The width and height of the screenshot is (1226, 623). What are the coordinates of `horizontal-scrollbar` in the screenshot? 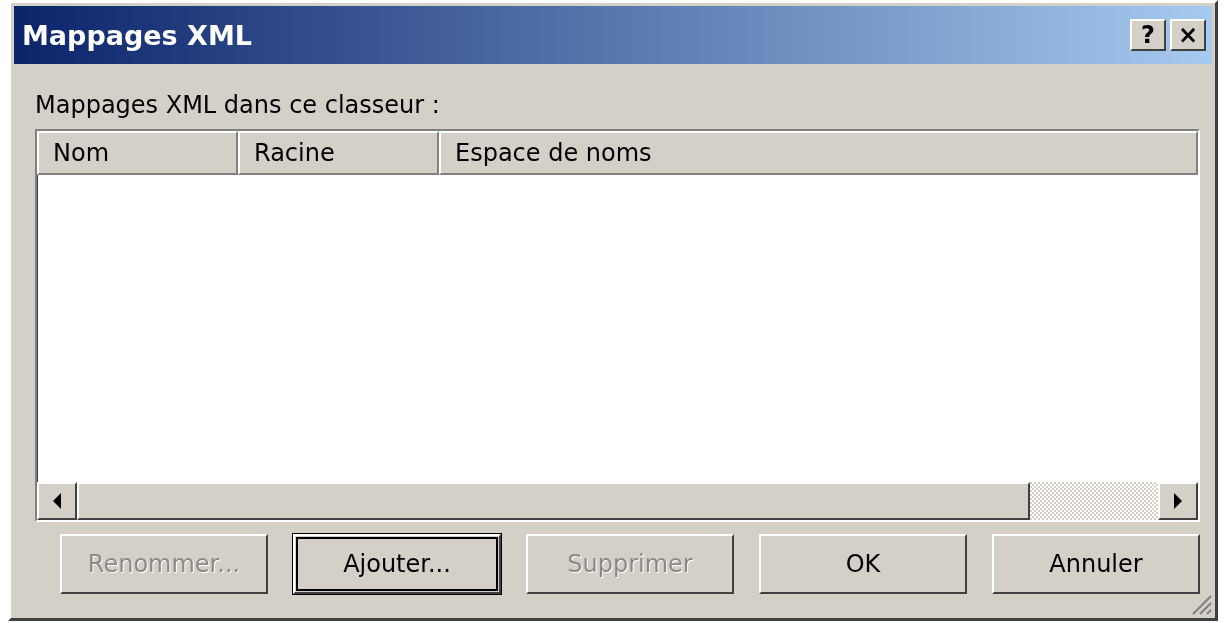 It's located at (617, 501).